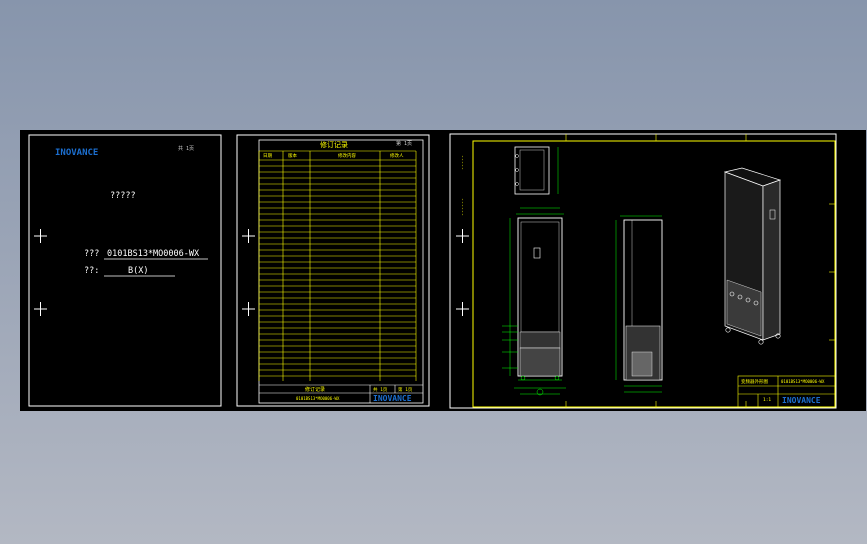 This screenshot has width=867, height=544. I want to click on title-block-code: 0101BS13*MO0006-WX, so click(803, 381).